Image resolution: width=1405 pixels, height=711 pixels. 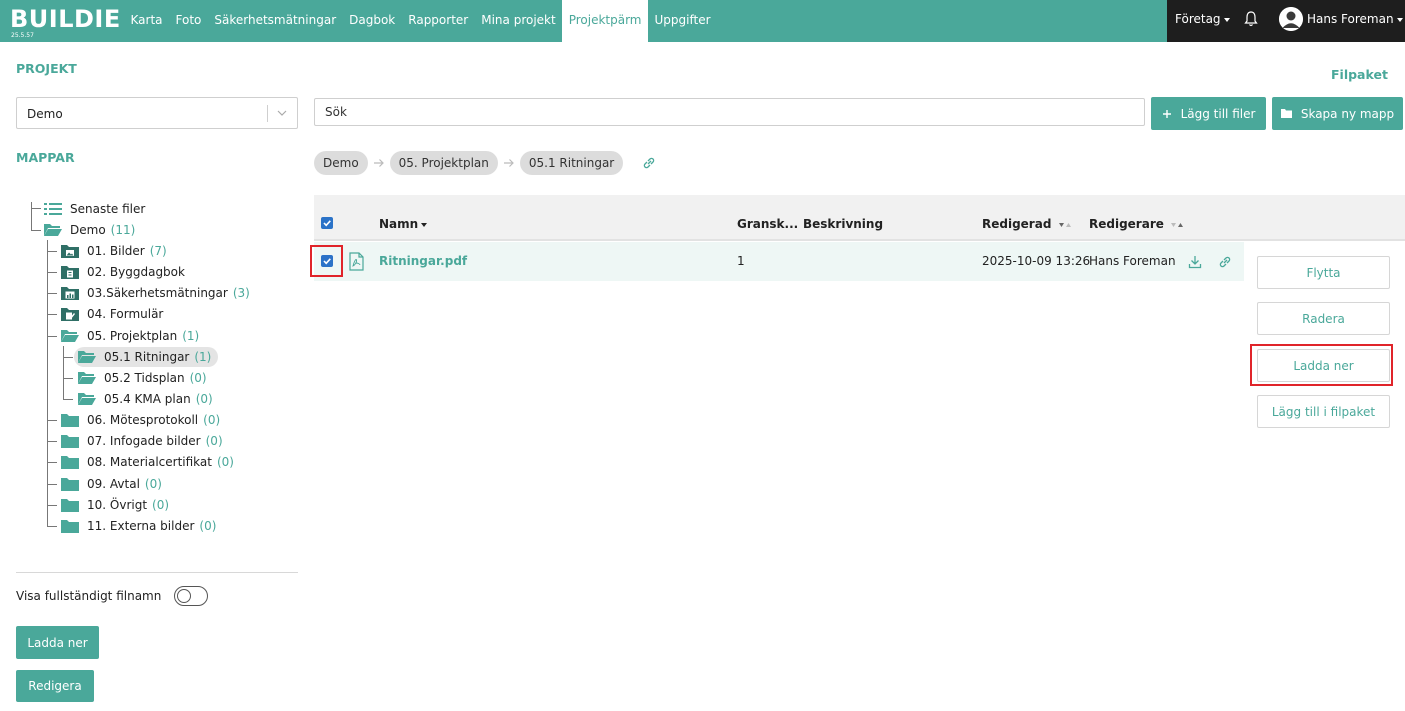 I want to click on nav-projektparm: Projektpärm, so click(x=605, y=21).